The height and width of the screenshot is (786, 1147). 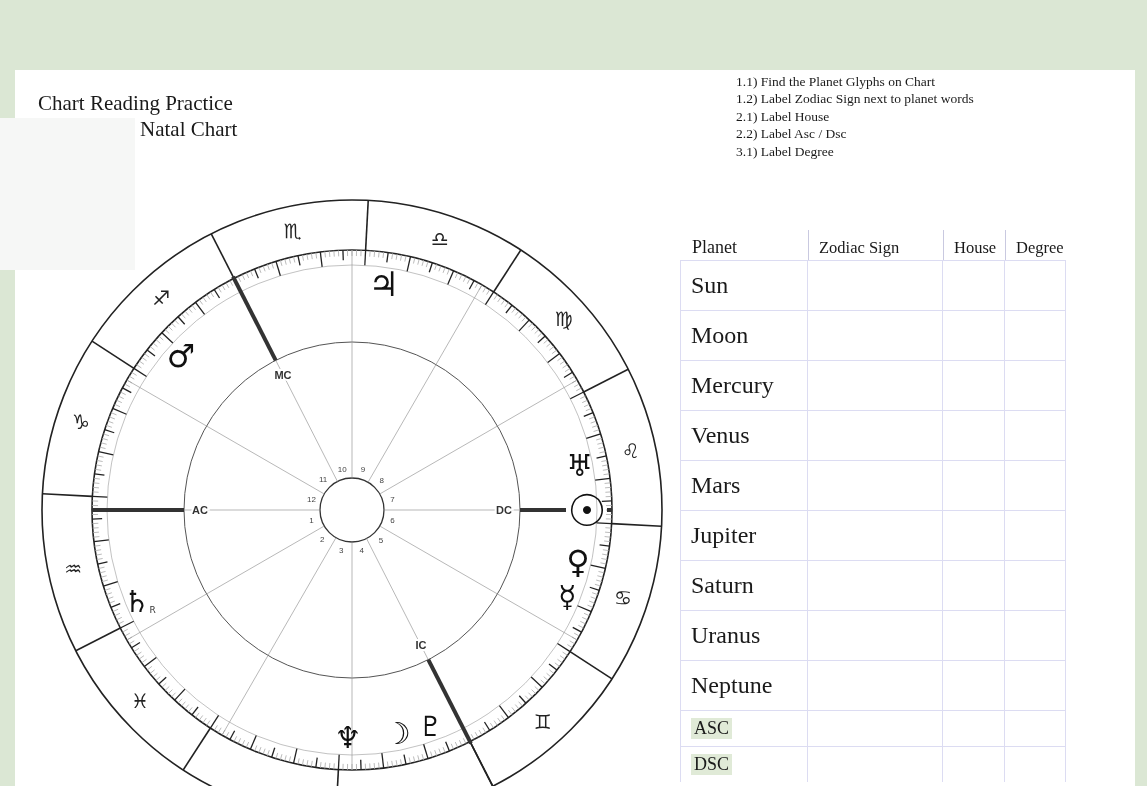 I want to click on planet-glyph: ♄, so click(x=137, y=601).